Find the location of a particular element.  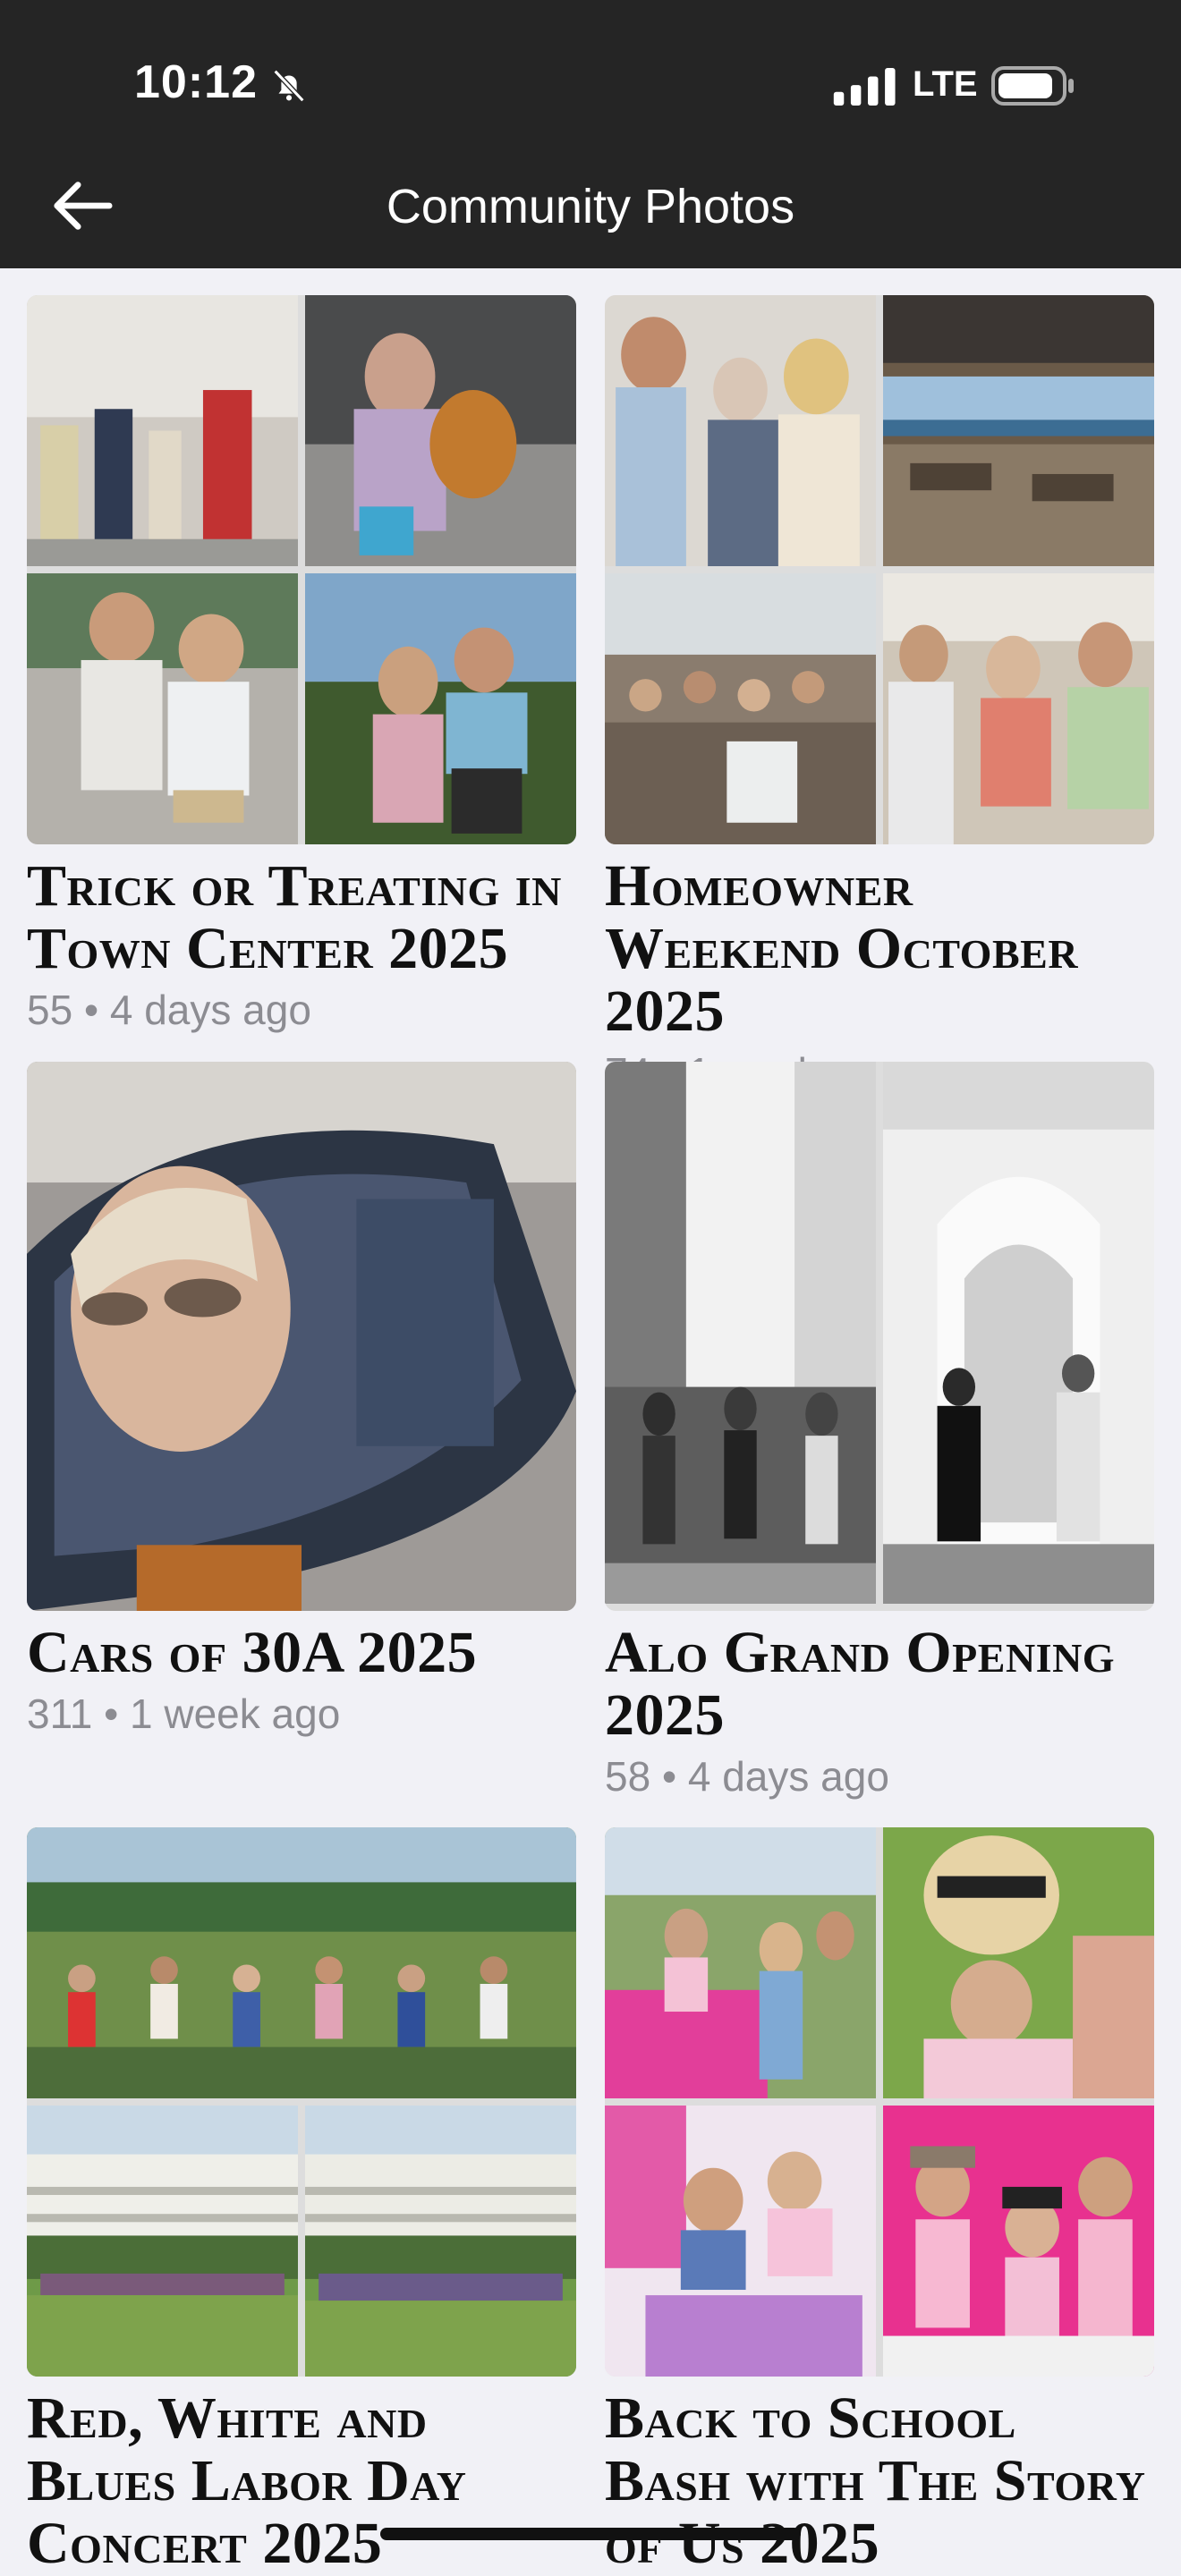

album-card: Cars of 30A 2025 311 • 1 week ago is located at coordinates (301, 1400).